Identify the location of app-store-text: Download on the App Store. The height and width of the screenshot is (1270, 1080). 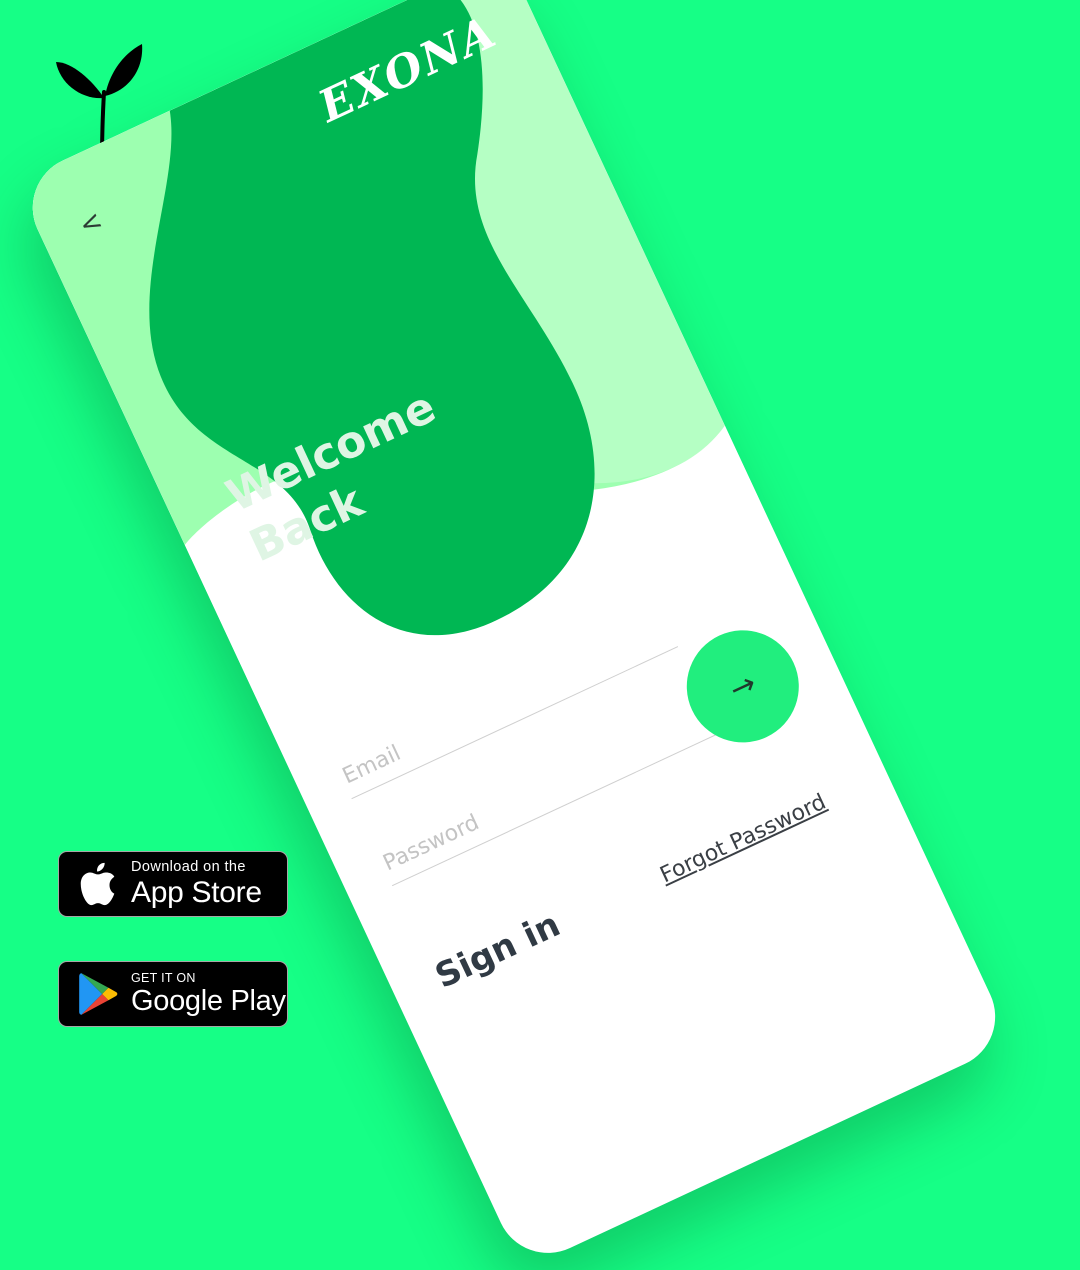
(196, 884).